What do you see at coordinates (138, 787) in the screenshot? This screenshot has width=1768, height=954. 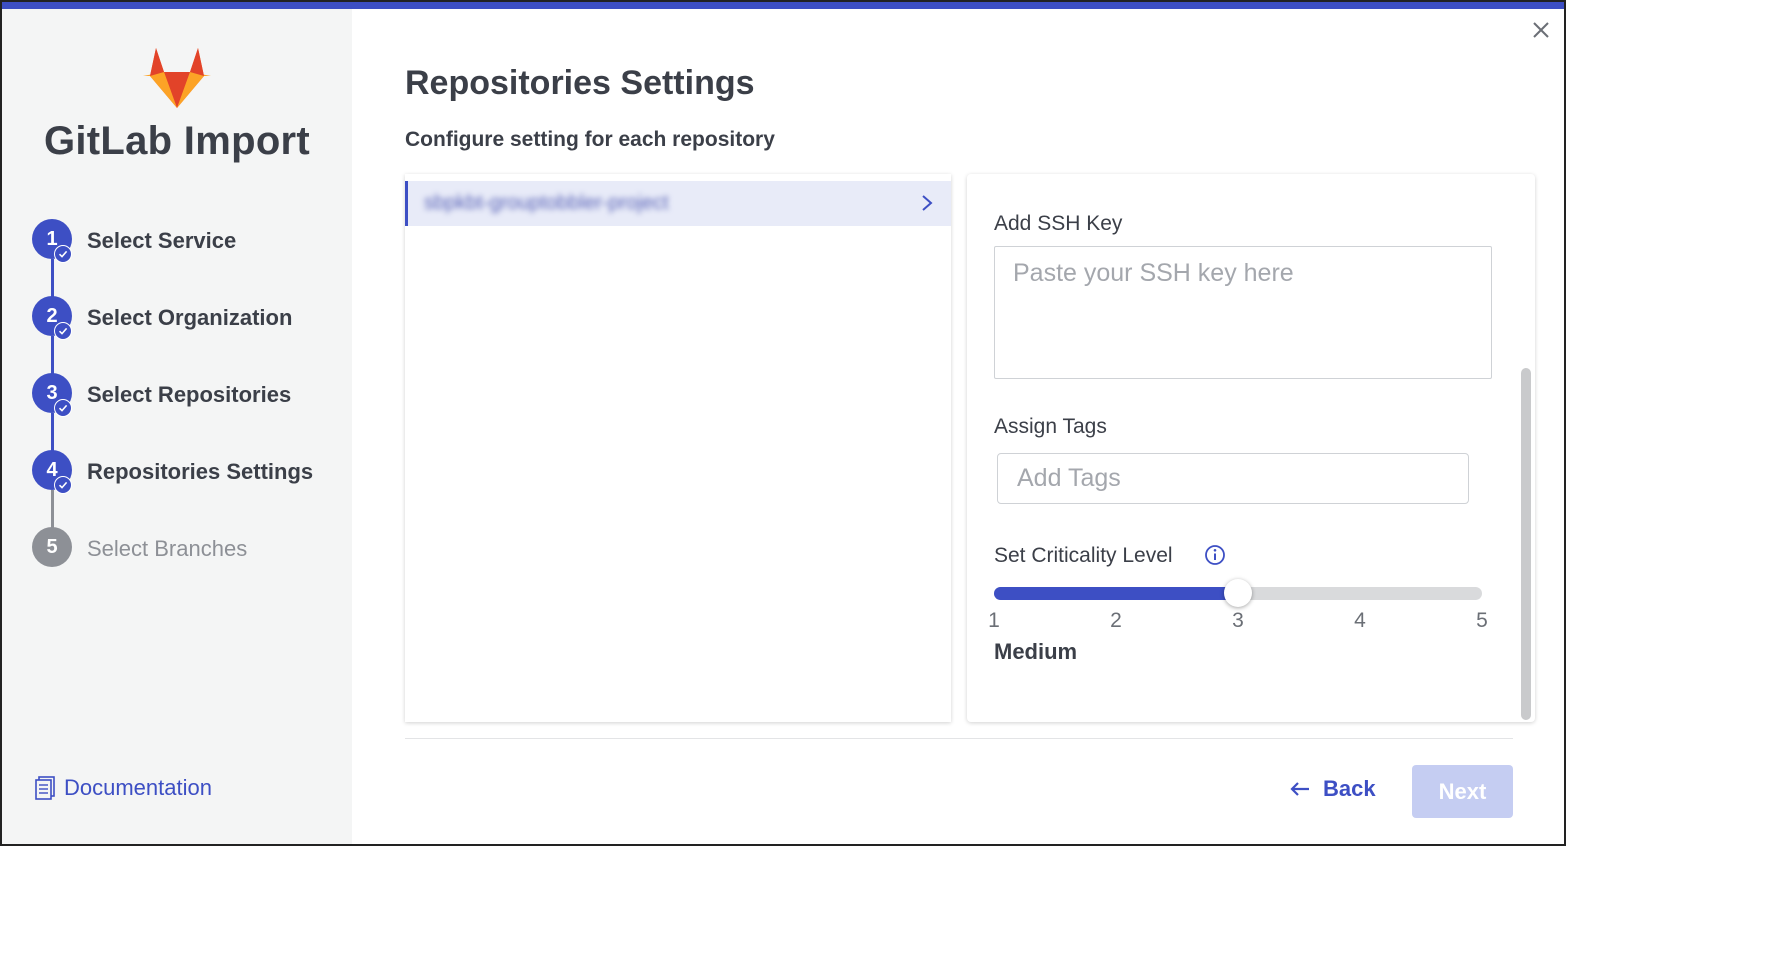 I see `documentation-label: Documentation` at bounding box center [138, 787].